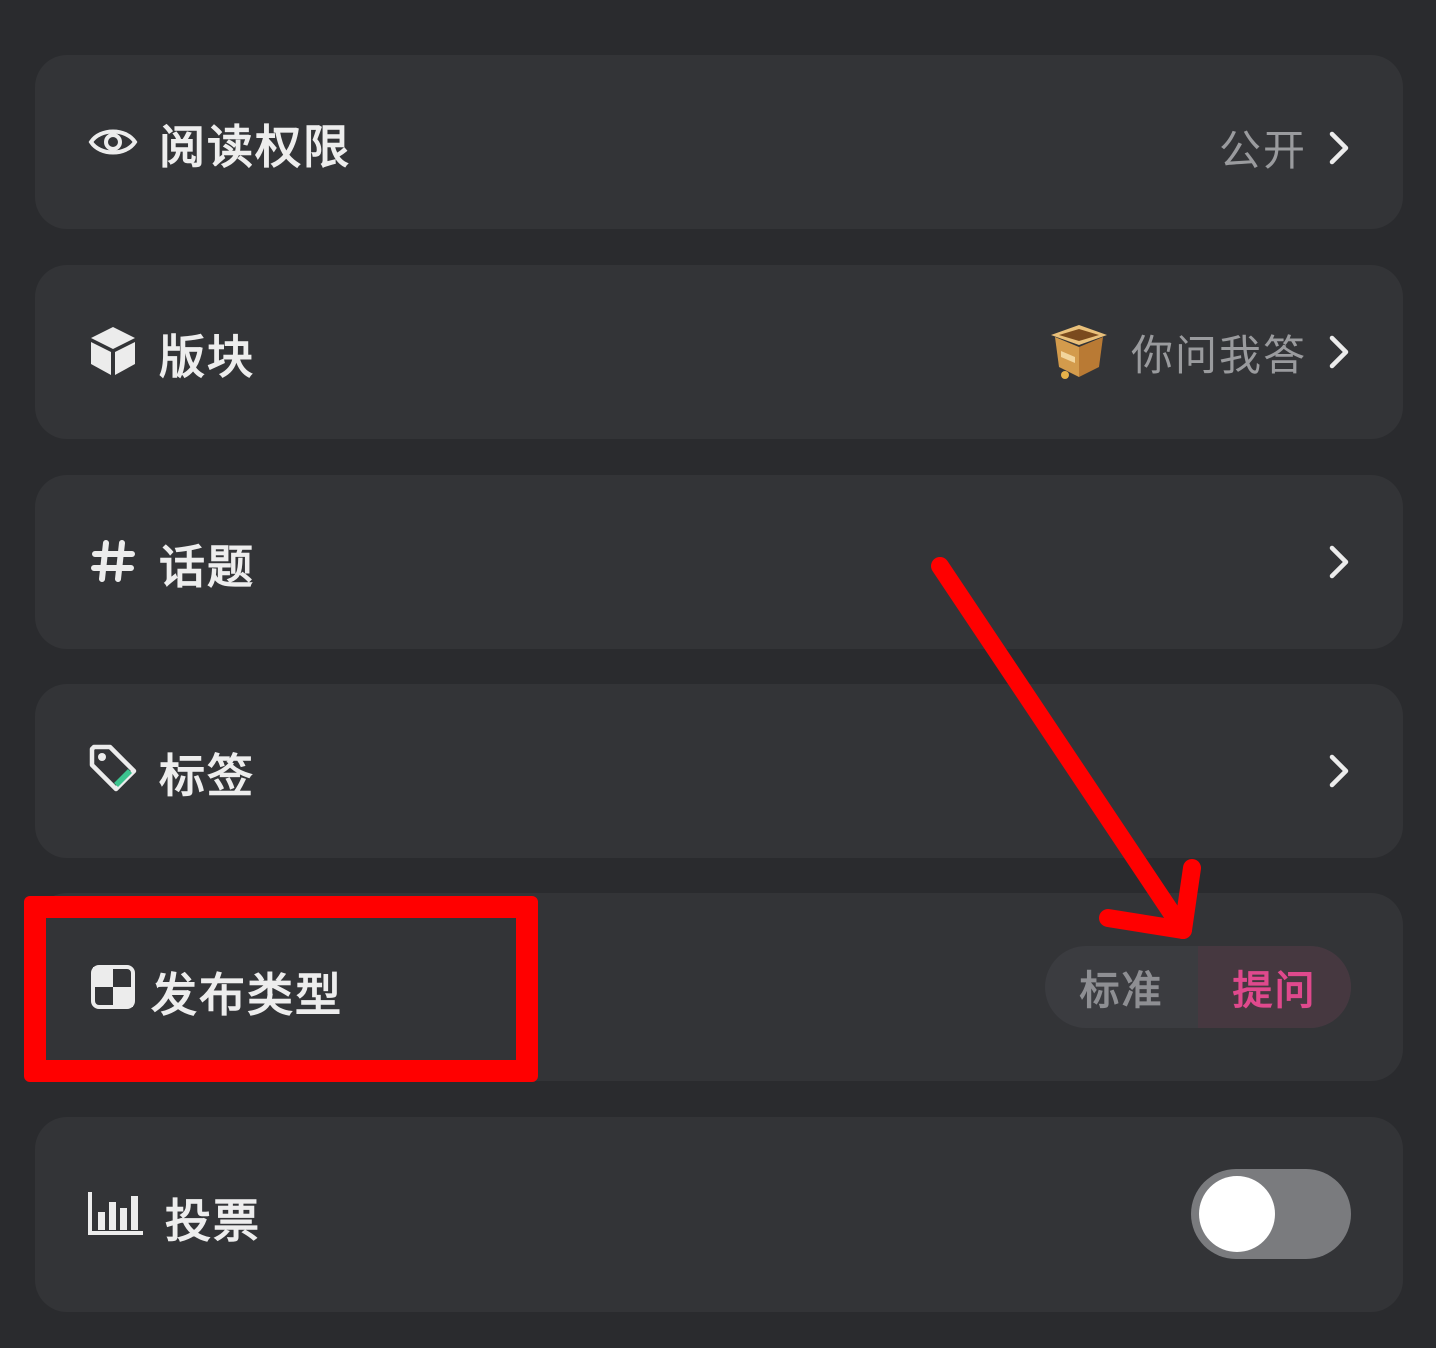  I want to click on vote-toggle, so click(1271, 1214).